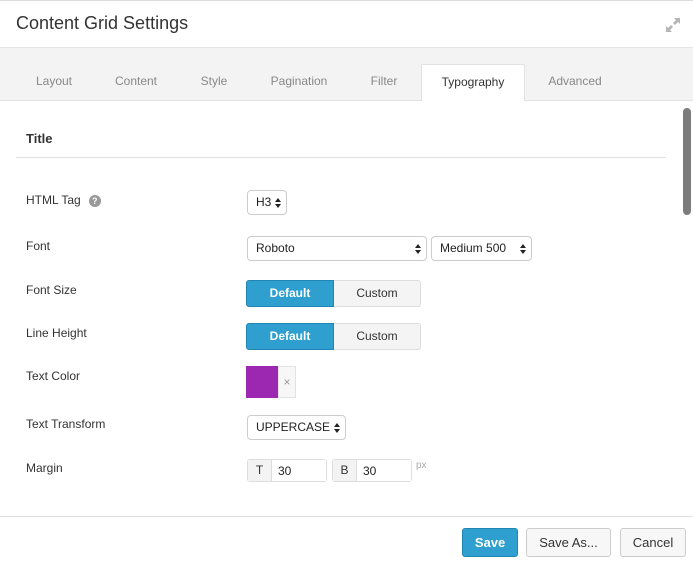  I want to click on text-transform-label: Text Transform, so click(66, 424).